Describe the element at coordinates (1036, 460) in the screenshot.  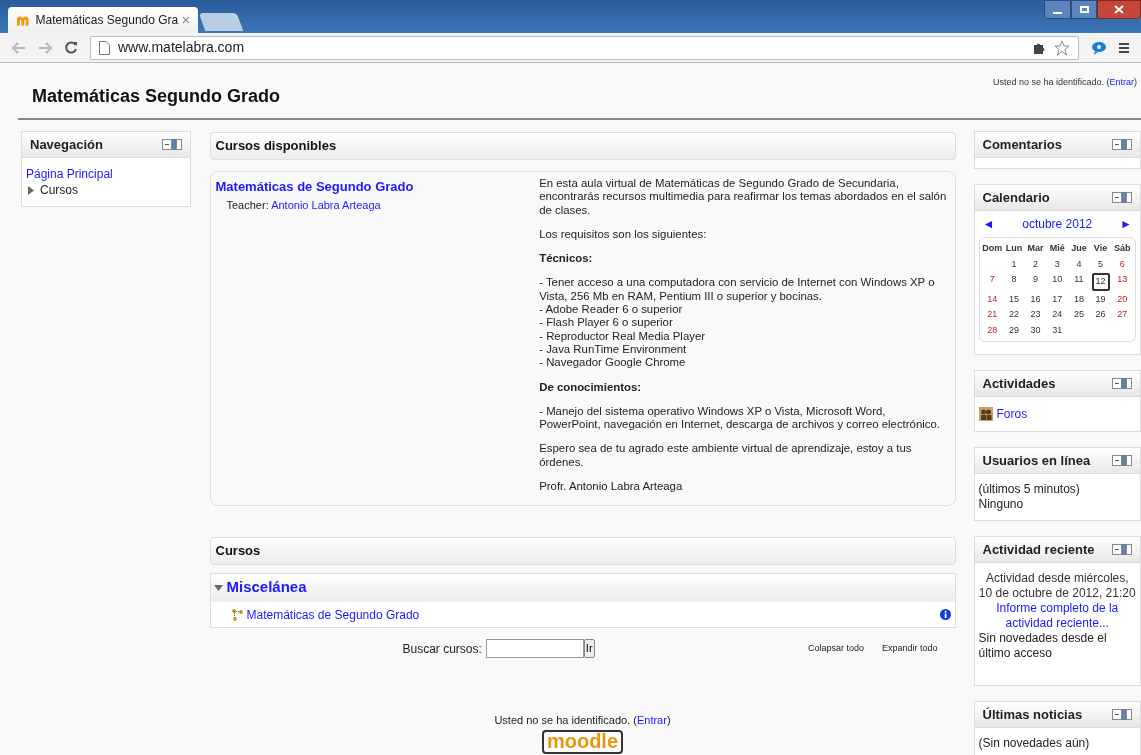
I see `block-title: Usuarios en línea` at that location.